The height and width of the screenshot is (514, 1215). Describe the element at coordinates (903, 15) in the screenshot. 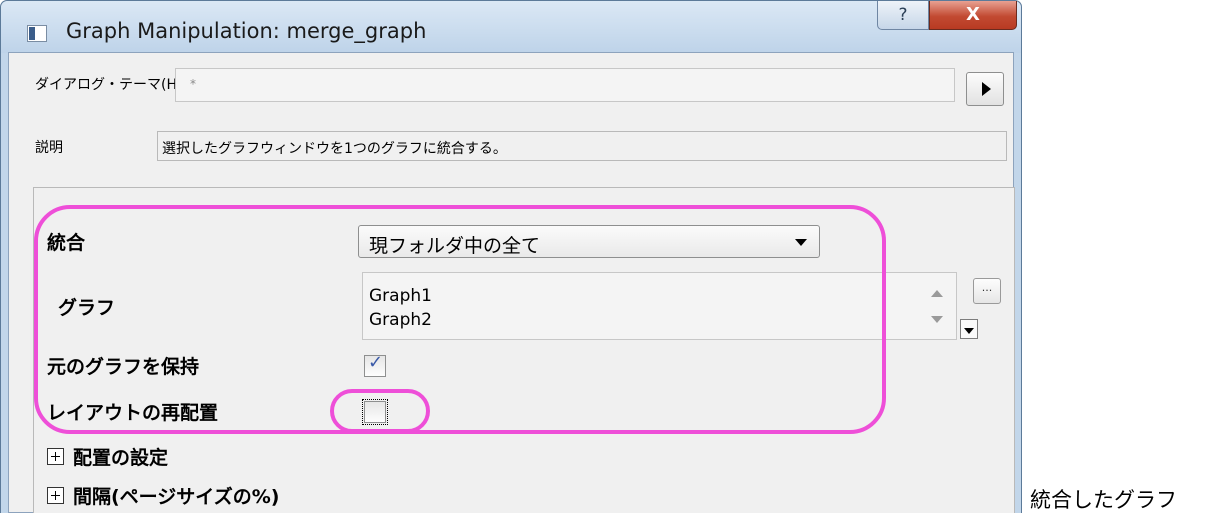

I see `help-button: ?` at that location.